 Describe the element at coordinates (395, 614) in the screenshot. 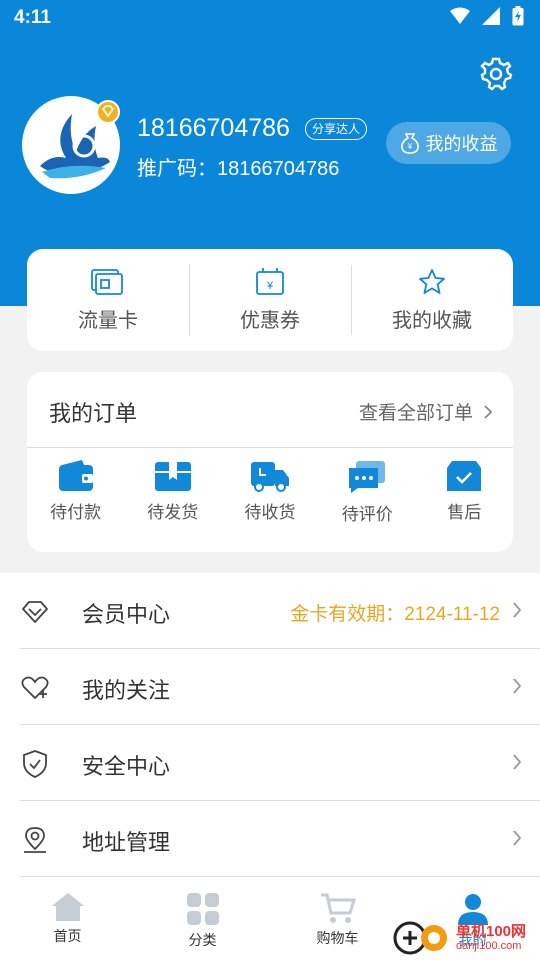

I see `gold-card-expiry: 金卡有效期：2124-11-12` at that location.